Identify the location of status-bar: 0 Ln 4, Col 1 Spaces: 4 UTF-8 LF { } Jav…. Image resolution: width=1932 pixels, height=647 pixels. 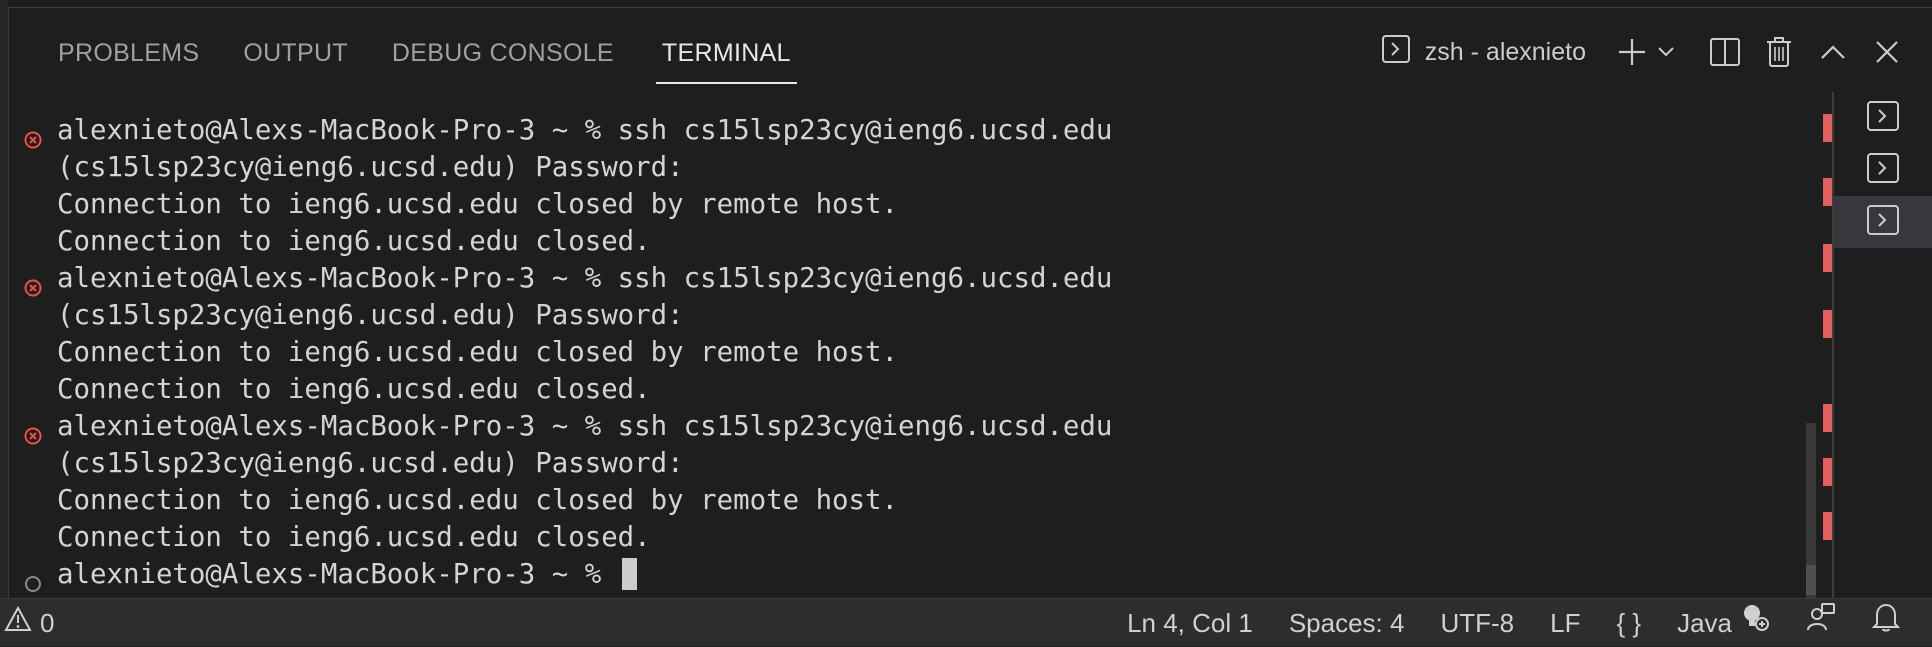
(966, 622).